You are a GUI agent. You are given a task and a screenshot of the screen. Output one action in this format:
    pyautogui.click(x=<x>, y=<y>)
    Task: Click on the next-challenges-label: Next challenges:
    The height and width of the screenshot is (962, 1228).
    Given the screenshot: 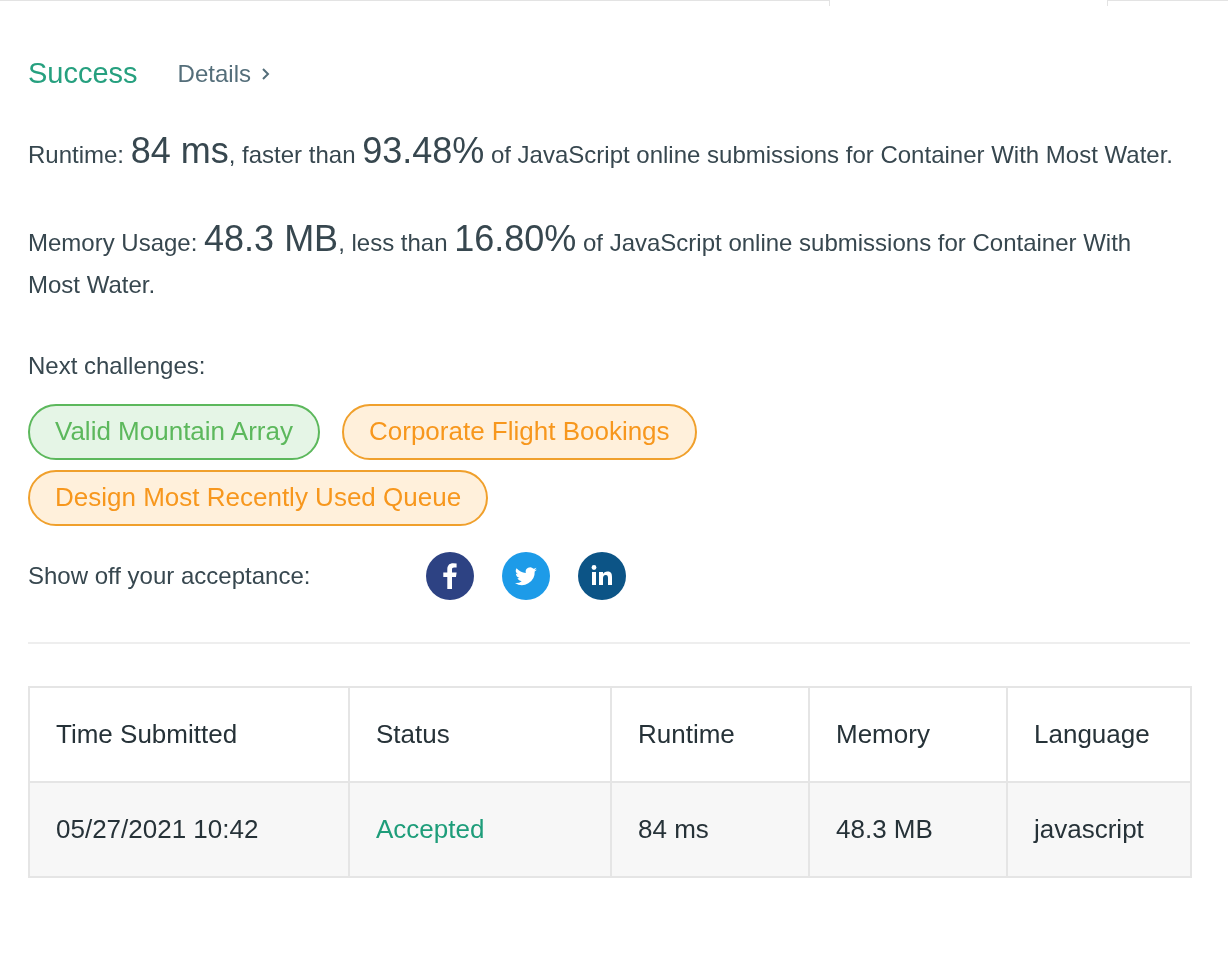 What is the action you would take?
    pyautogui.click(x=117, y=365)
    